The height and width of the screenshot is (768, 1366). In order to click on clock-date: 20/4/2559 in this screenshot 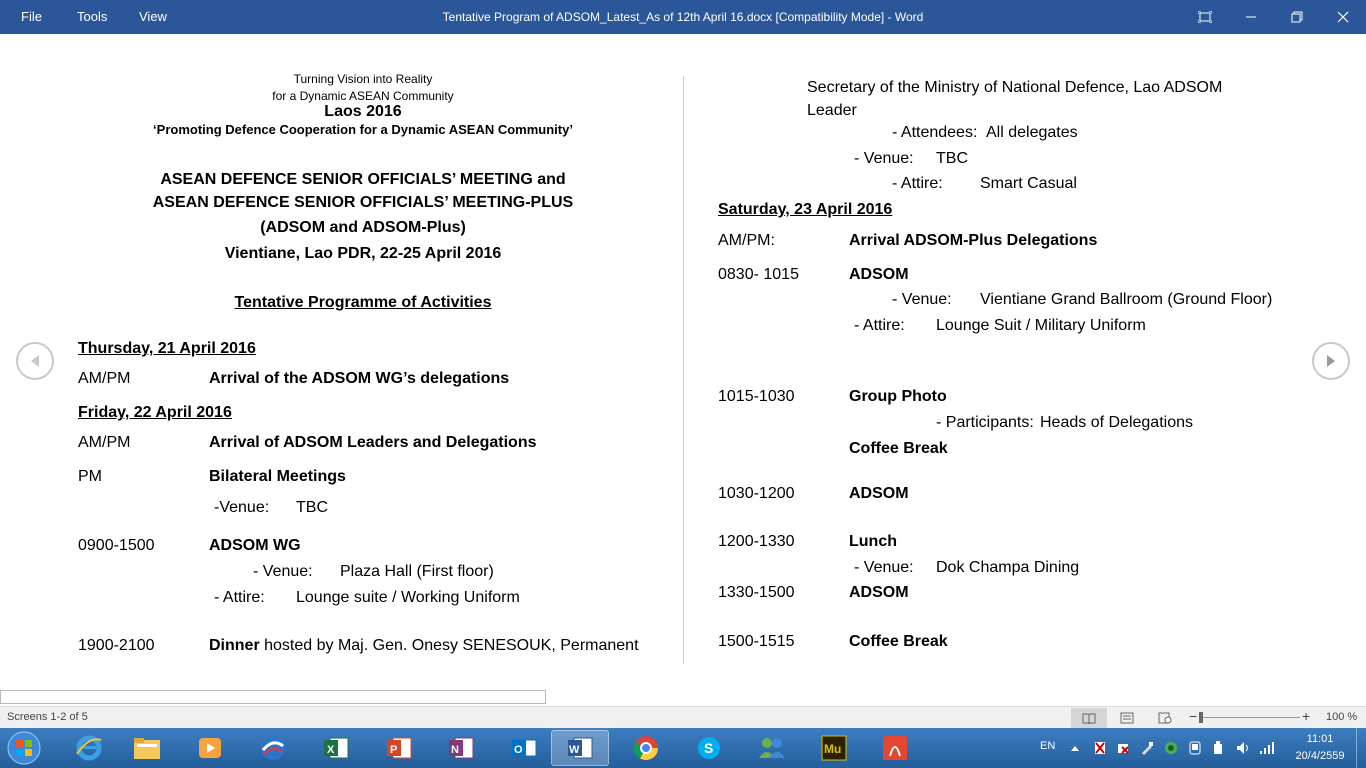, I will do `click(1320, 756)`.